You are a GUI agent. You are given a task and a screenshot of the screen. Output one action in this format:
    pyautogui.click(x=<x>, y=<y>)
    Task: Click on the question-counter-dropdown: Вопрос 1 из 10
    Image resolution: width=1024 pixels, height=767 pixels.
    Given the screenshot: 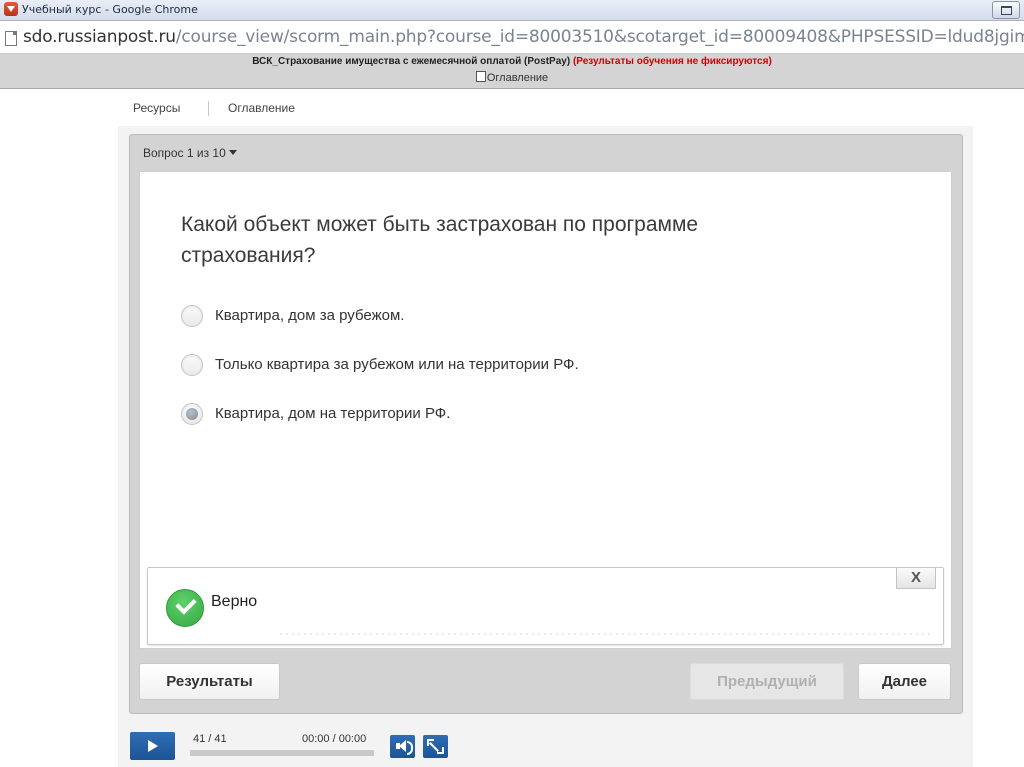 What is the action you would take?
    pyautogui.click(x=190, y=153)
    